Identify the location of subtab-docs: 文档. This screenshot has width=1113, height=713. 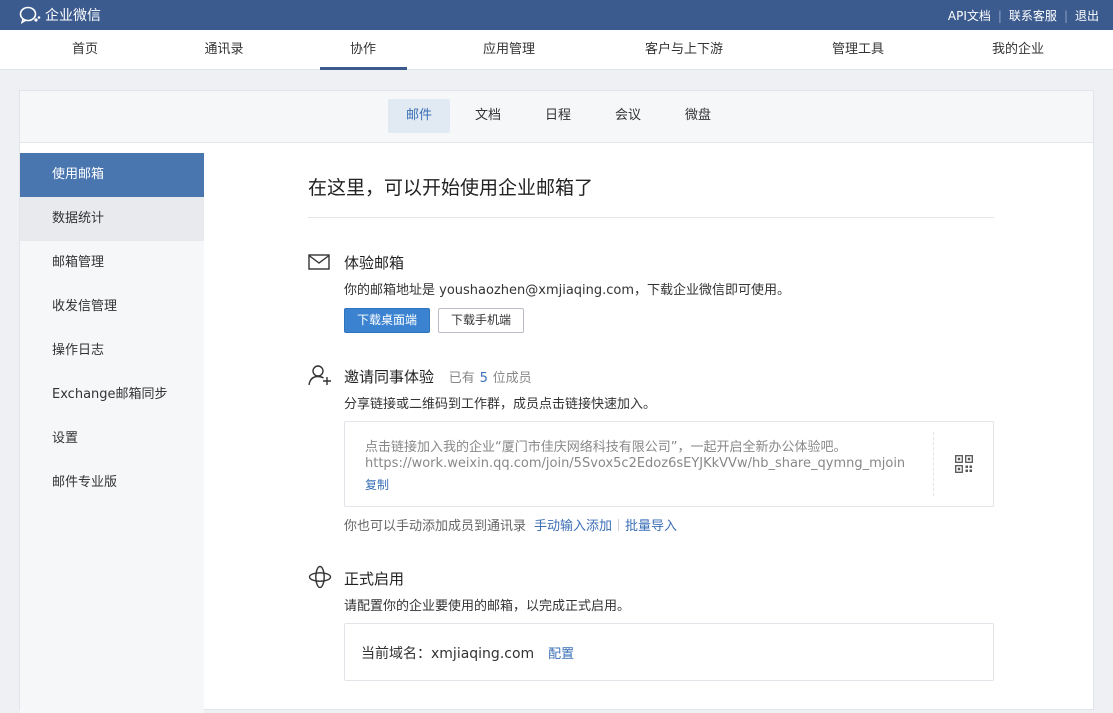
(488, 116).